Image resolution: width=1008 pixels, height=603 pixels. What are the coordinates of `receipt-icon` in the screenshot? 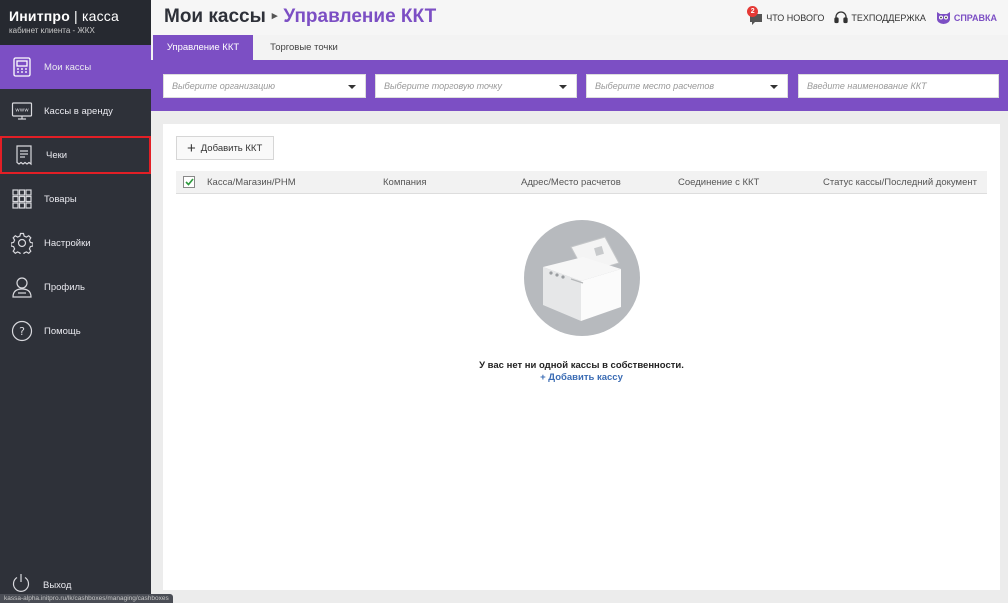 It's located at (24, 155).